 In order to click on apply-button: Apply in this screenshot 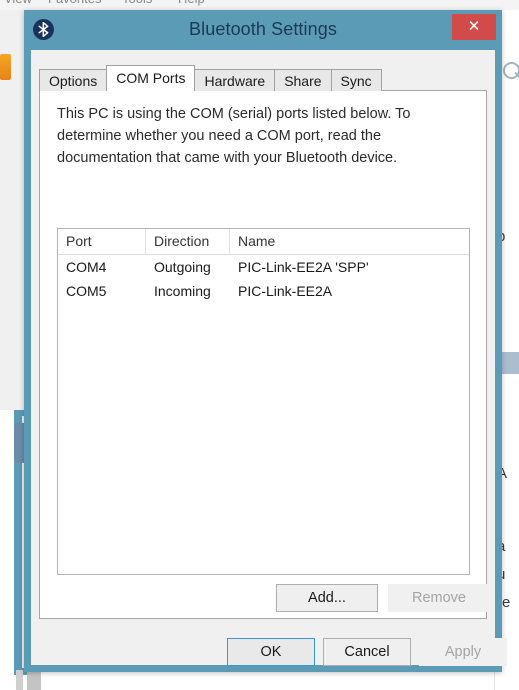, I will do `click(463, 652)`.